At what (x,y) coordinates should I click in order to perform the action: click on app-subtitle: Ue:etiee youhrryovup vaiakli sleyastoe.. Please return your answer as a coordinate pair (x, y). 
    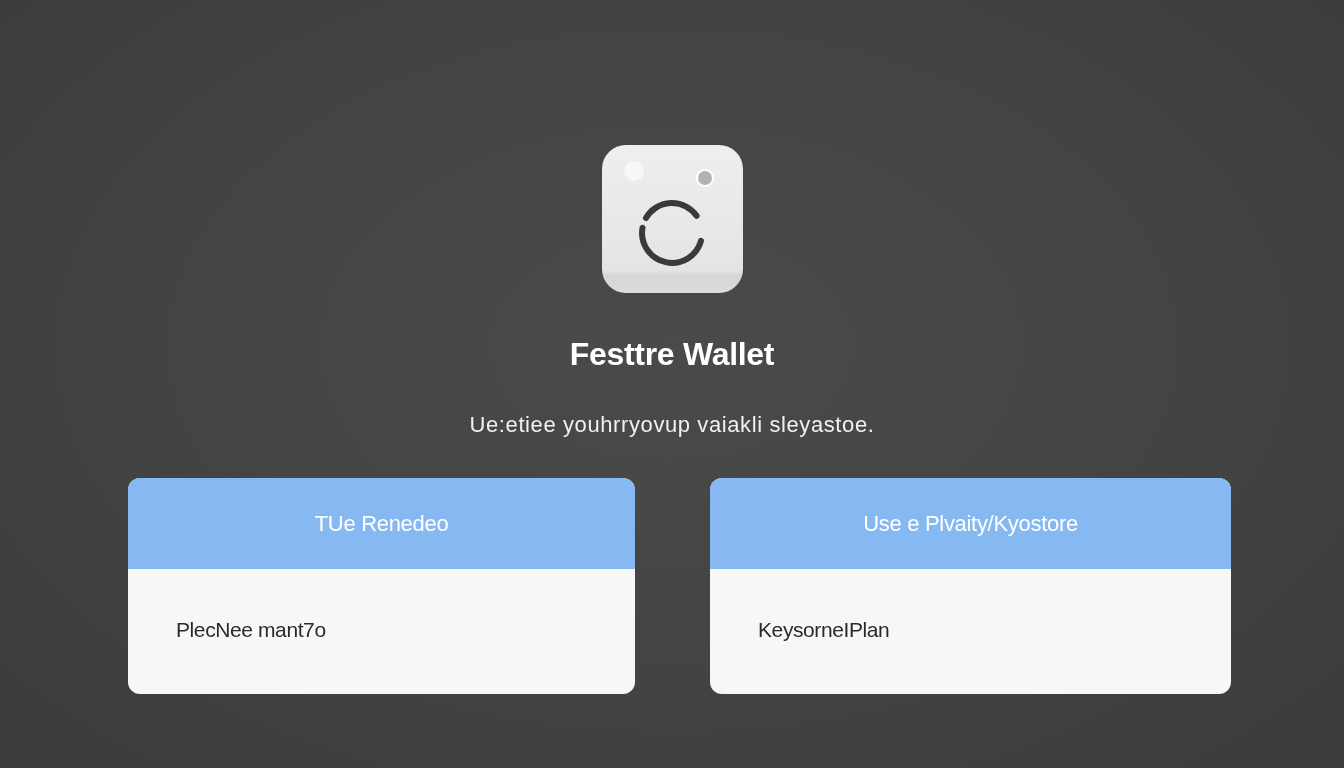
    Looking at the image, I should click on (672, 425).